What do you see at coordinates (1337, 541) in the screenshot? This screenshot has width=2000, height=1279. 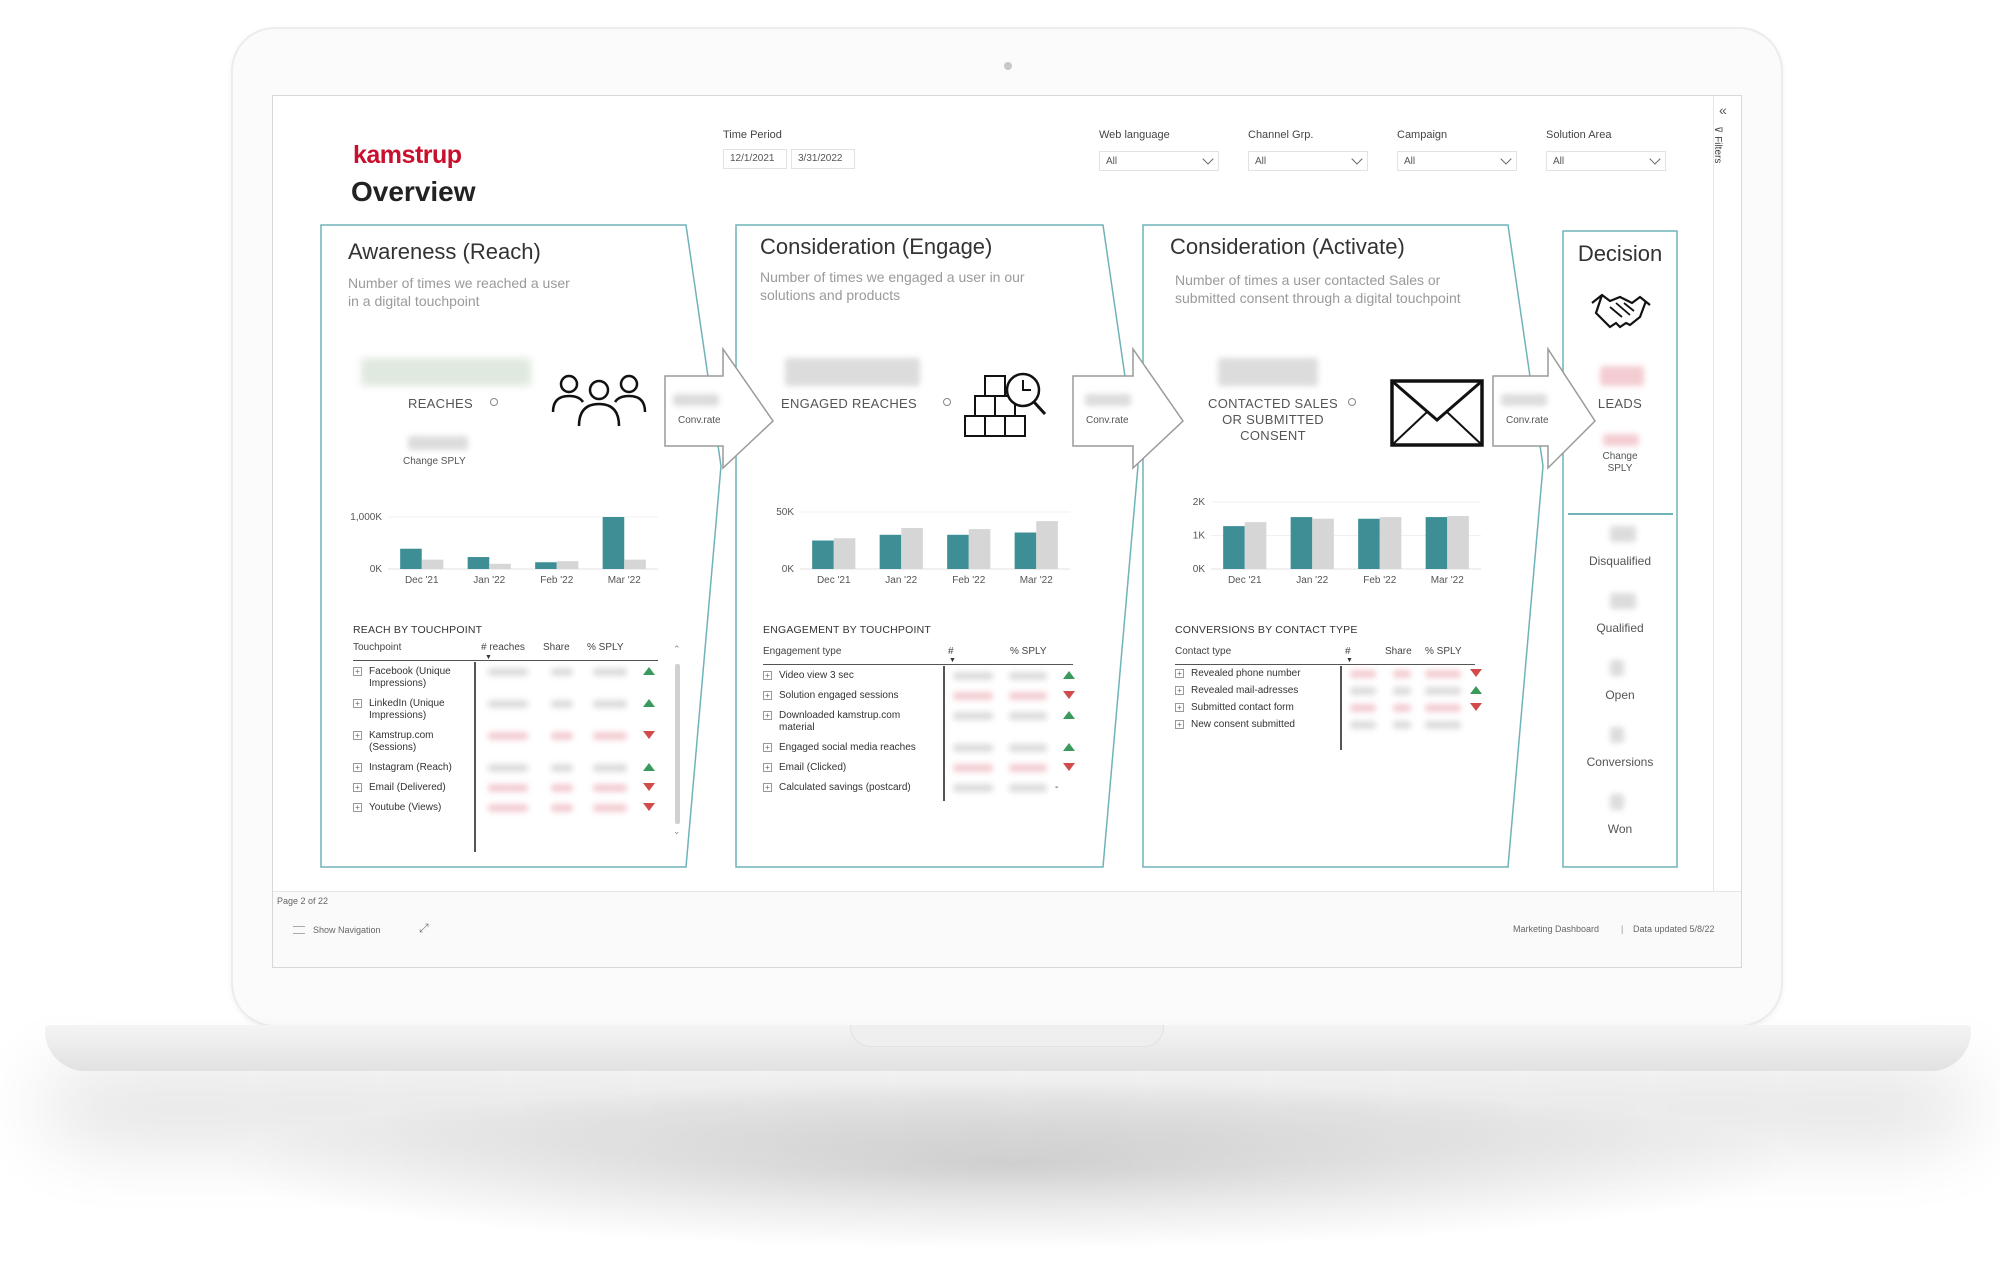 I see `activate-bar-chart: 0K 1K 2K Dec '21 Jan '22 Feb '22 Mar '22` at bounding box center [1337, 541].